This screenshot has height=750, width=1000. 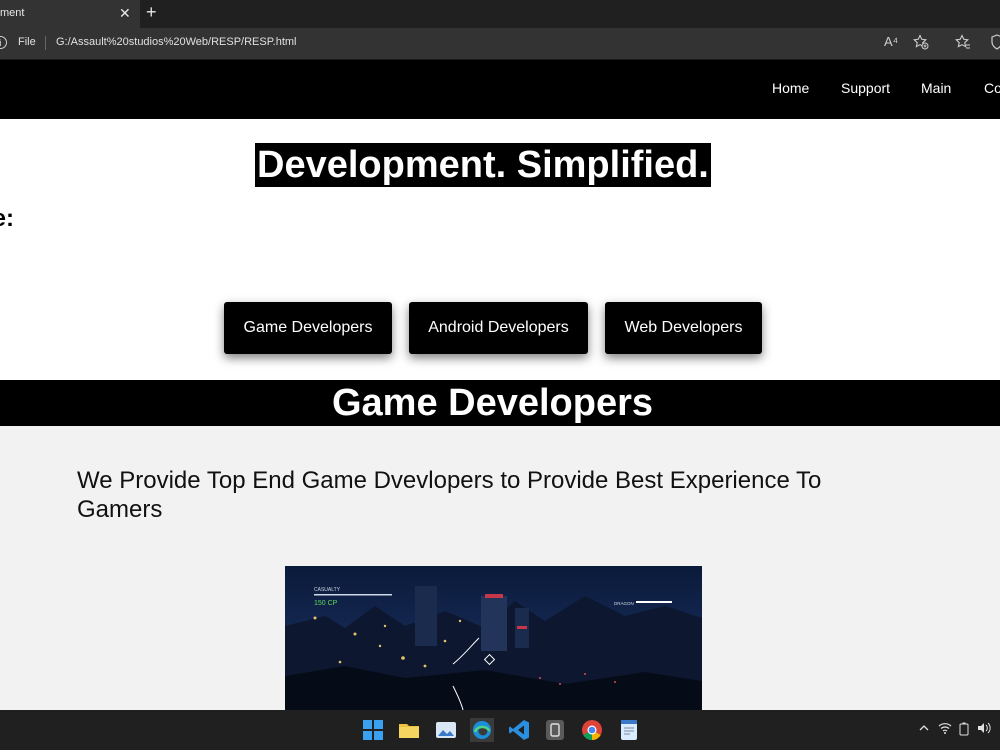 What do you see at coordinates (992, 88) in the screenshot?
I see `nav-contact: Co` at bounding box center [992, 88].